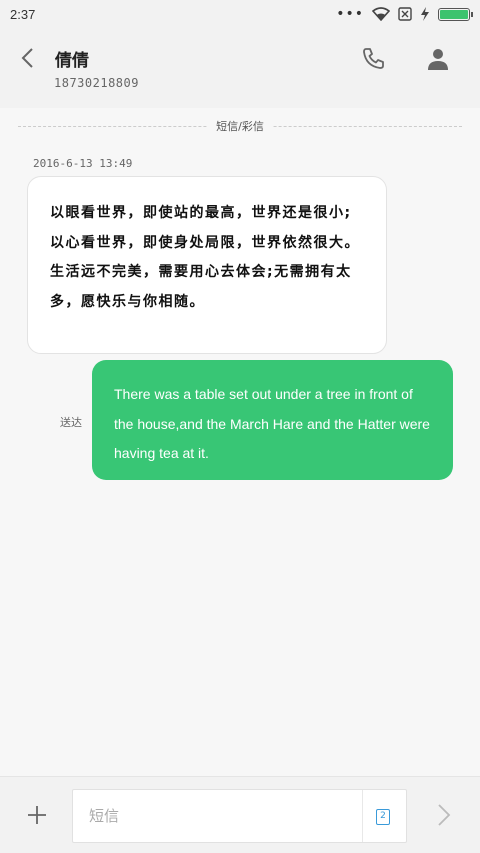 The height and width of the screenshot is (853, 480). What do you see at coordinates (383, 817) in the screenshot?
I see `sim-select-button: 2` at bounding box center [383, 817].